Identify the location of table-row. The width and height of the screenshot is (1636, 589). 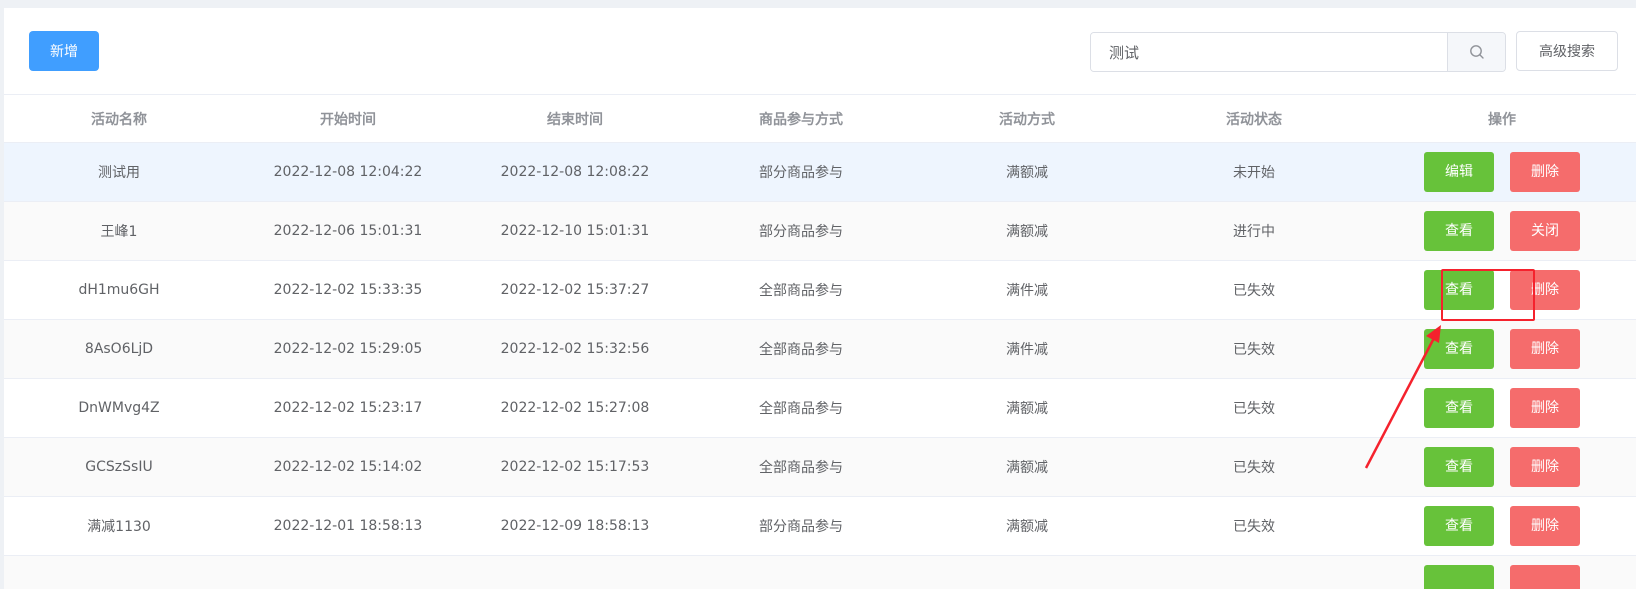
(820, 572).